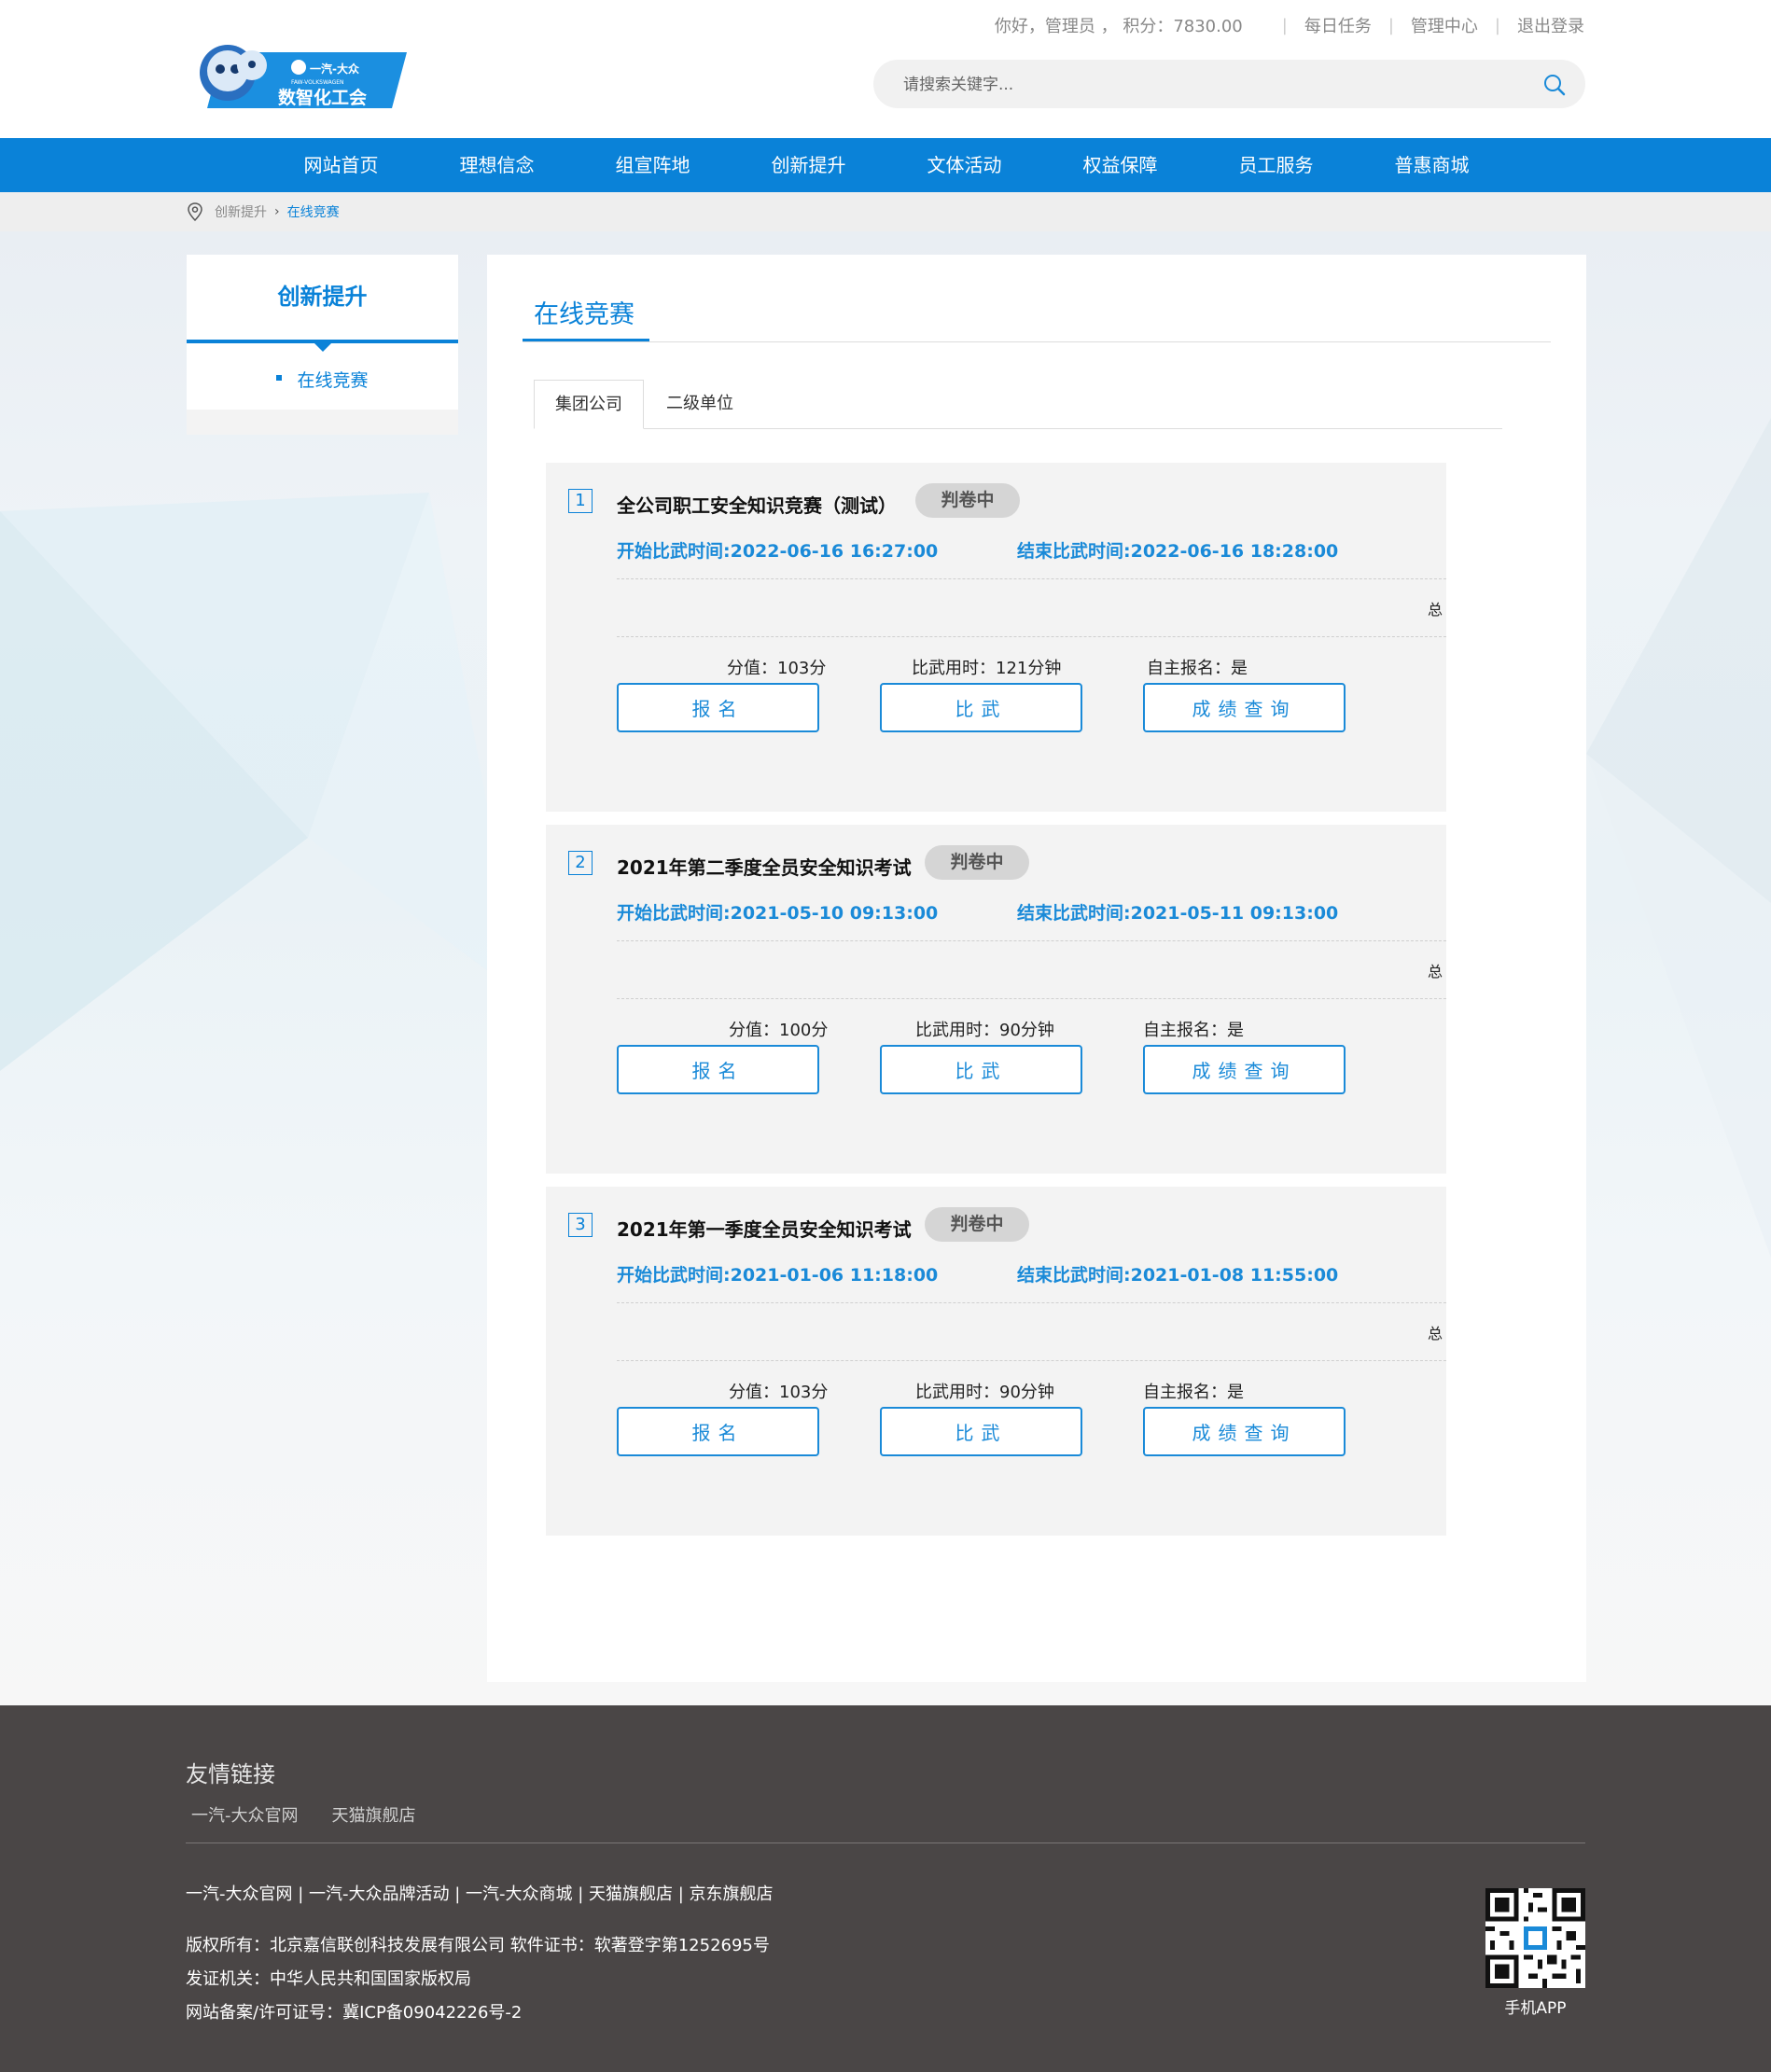 The width and height of the screenshot is (1771, 2072). I want to click on sidebar-item-label: 在线竞赛, so click(333, 380).